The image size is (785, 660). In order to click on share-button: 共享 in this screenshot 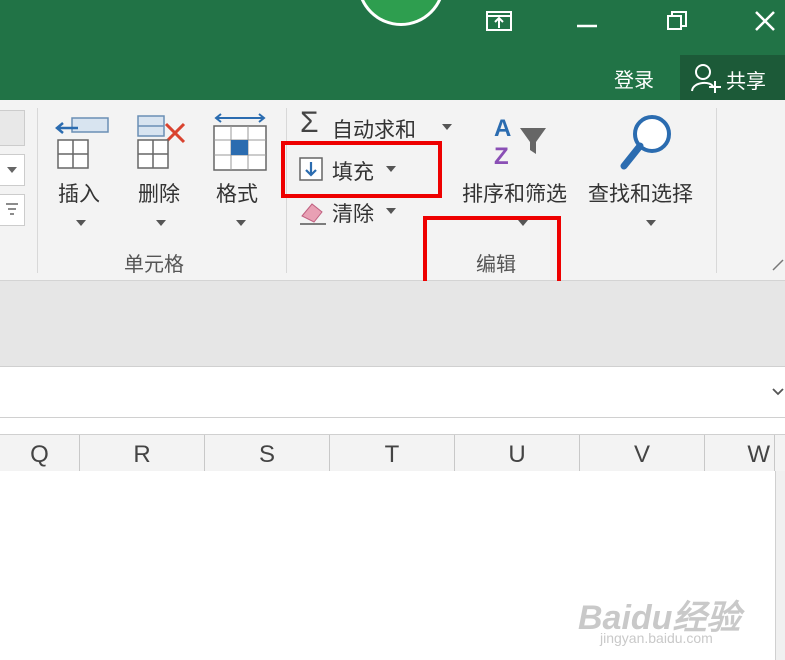, I will do `click(732, 77)`.